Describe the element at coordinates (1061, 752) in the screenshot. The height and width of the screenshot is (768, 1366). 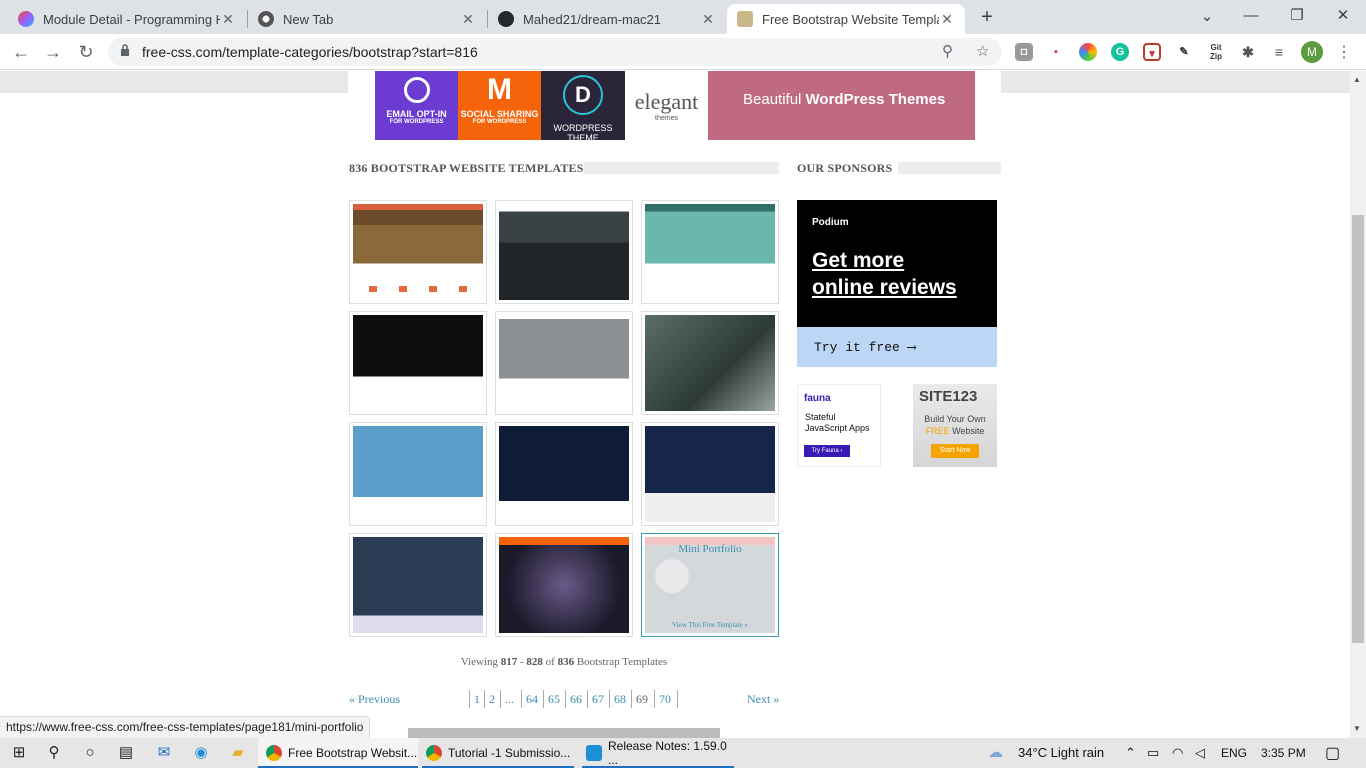
I see `weather-text: 34°C Light rain` at that location.